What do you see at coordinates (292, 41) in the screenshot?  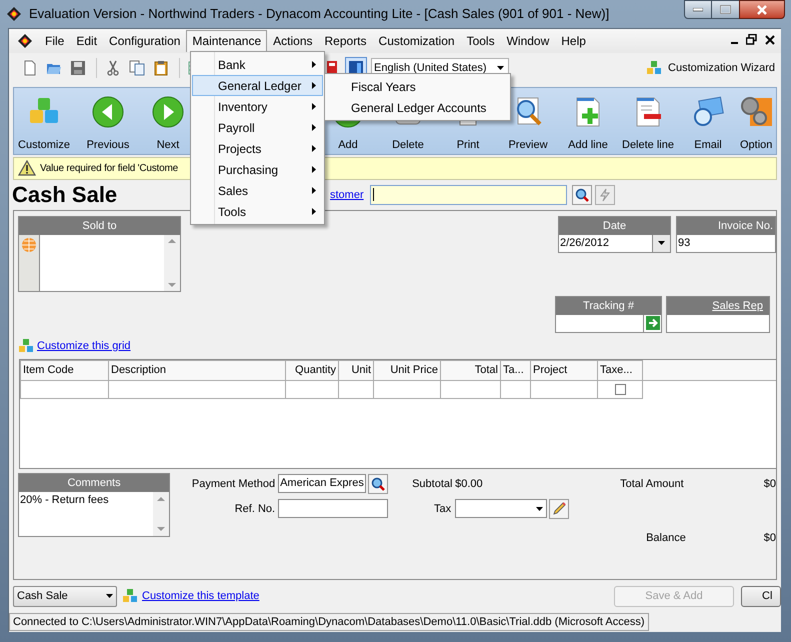 I see `menu-item: Actions` at bounding box center [292, 41].